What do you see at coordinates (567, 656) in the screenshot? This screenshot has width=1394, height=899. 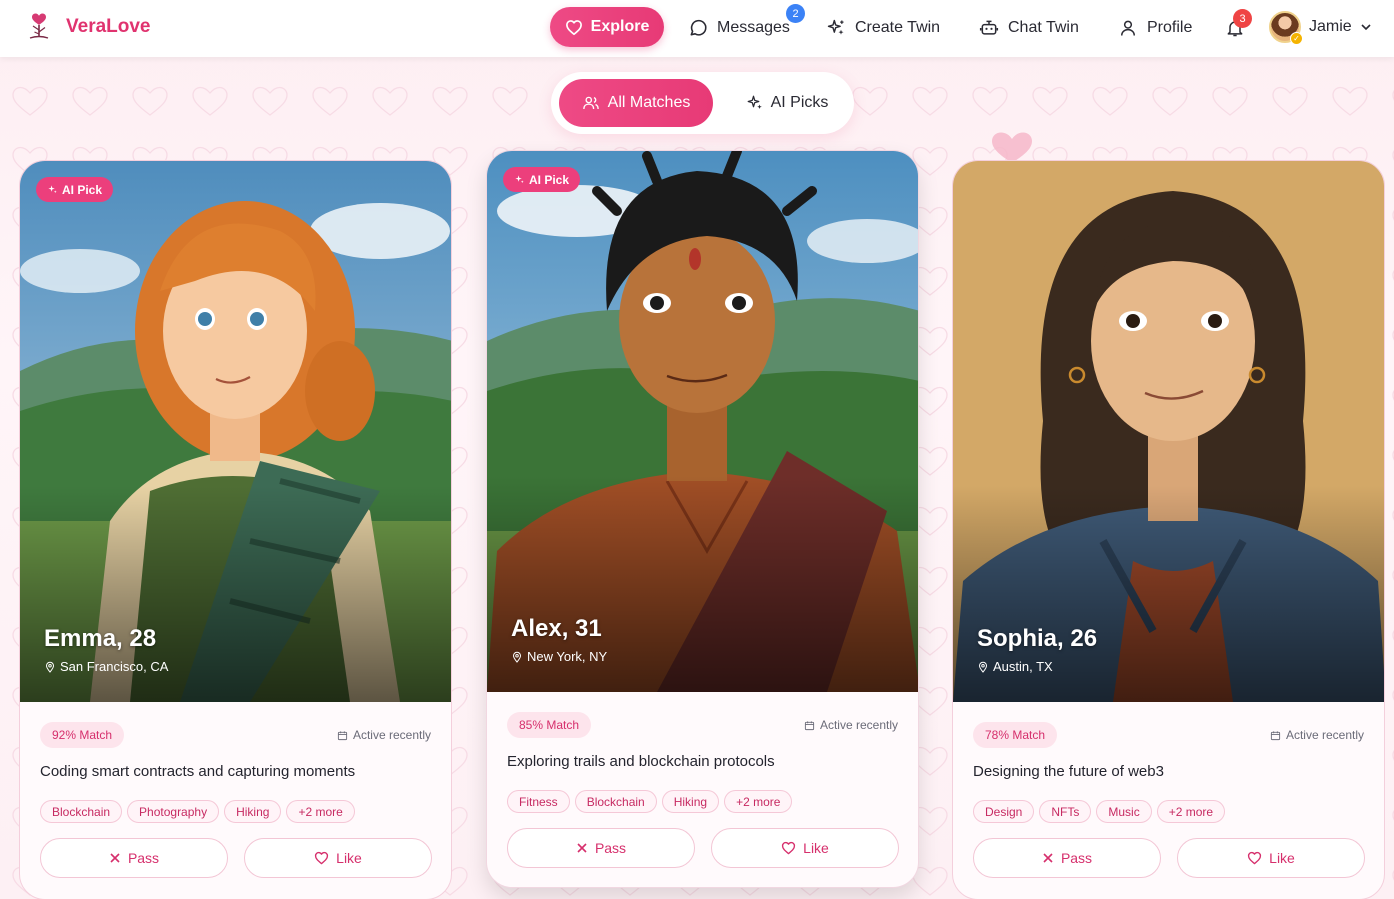 I see `profile-location-label: New York, NY` at bounding box center [567, 656].